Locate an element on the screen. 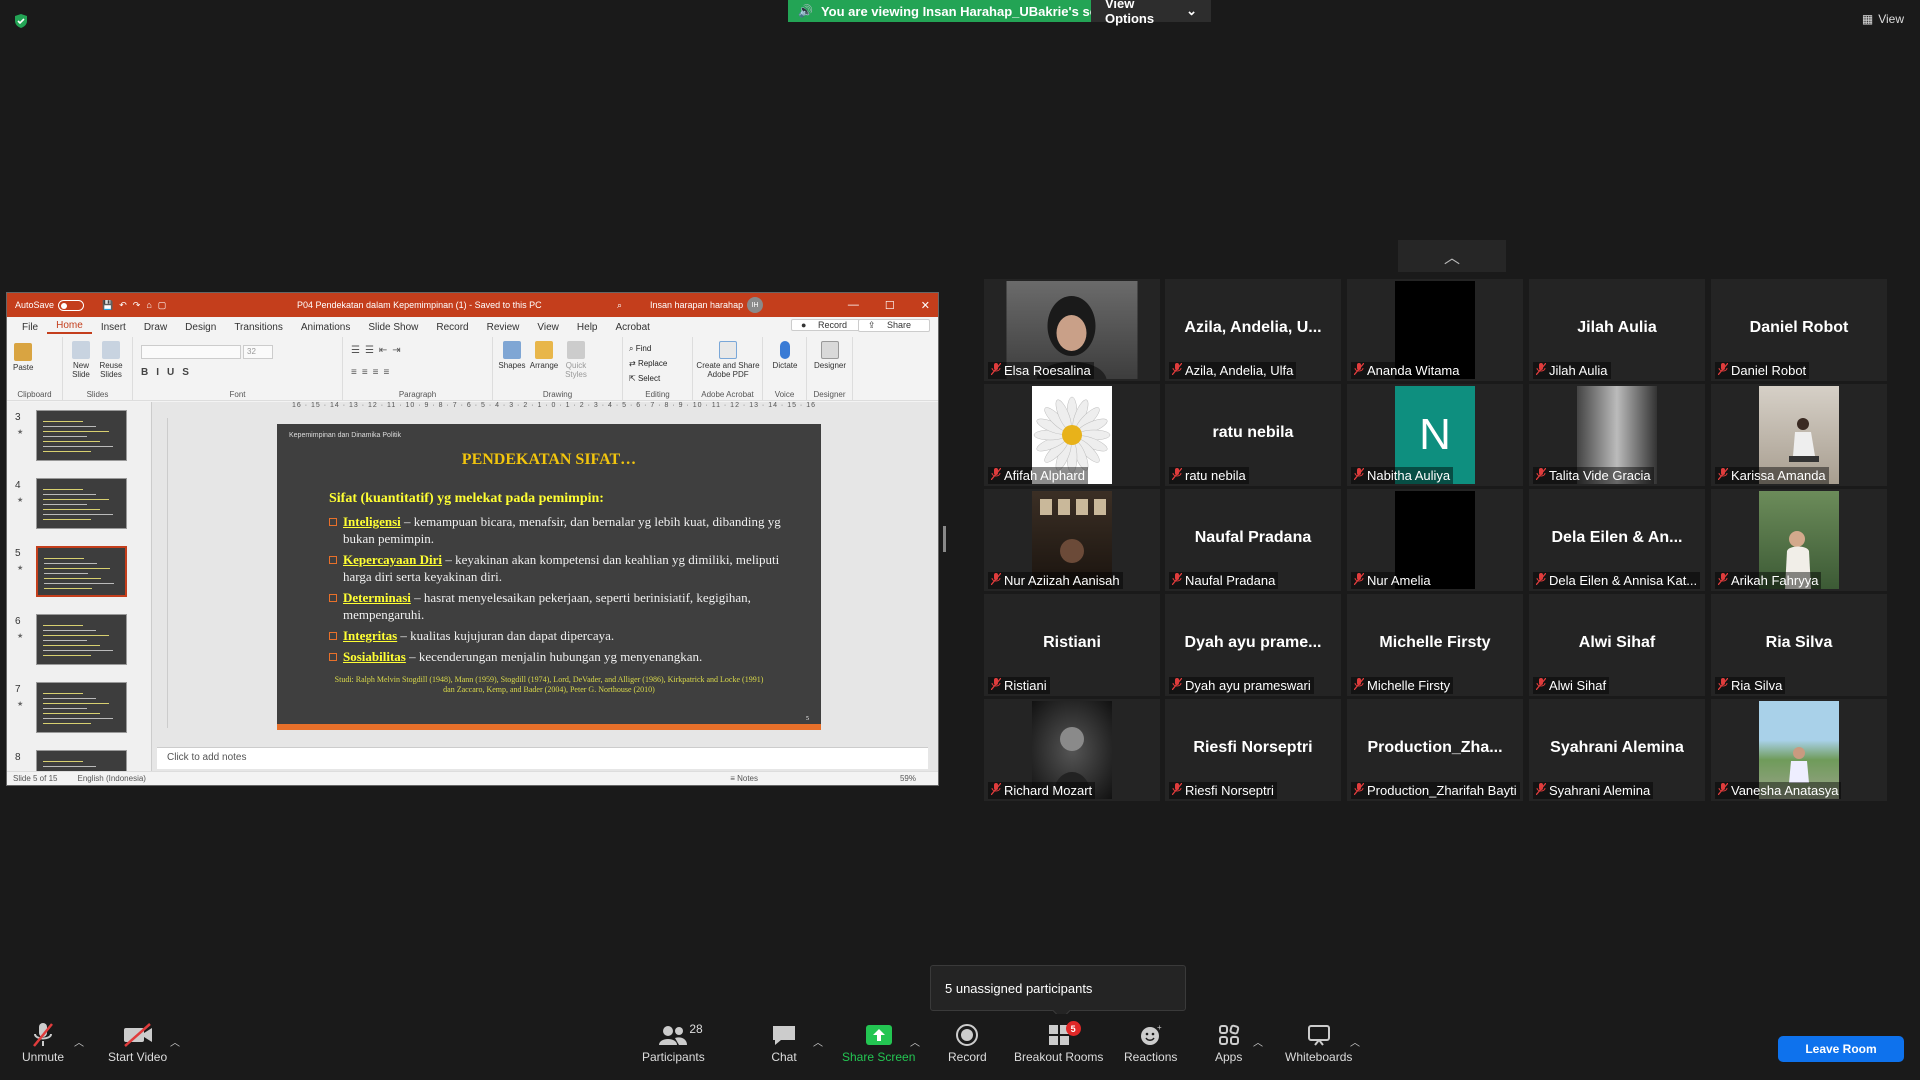 The width and height of the screenshot is (1920, 1080). participant-tile: Arikah Fahryya is located at coordinates (1799, 540).